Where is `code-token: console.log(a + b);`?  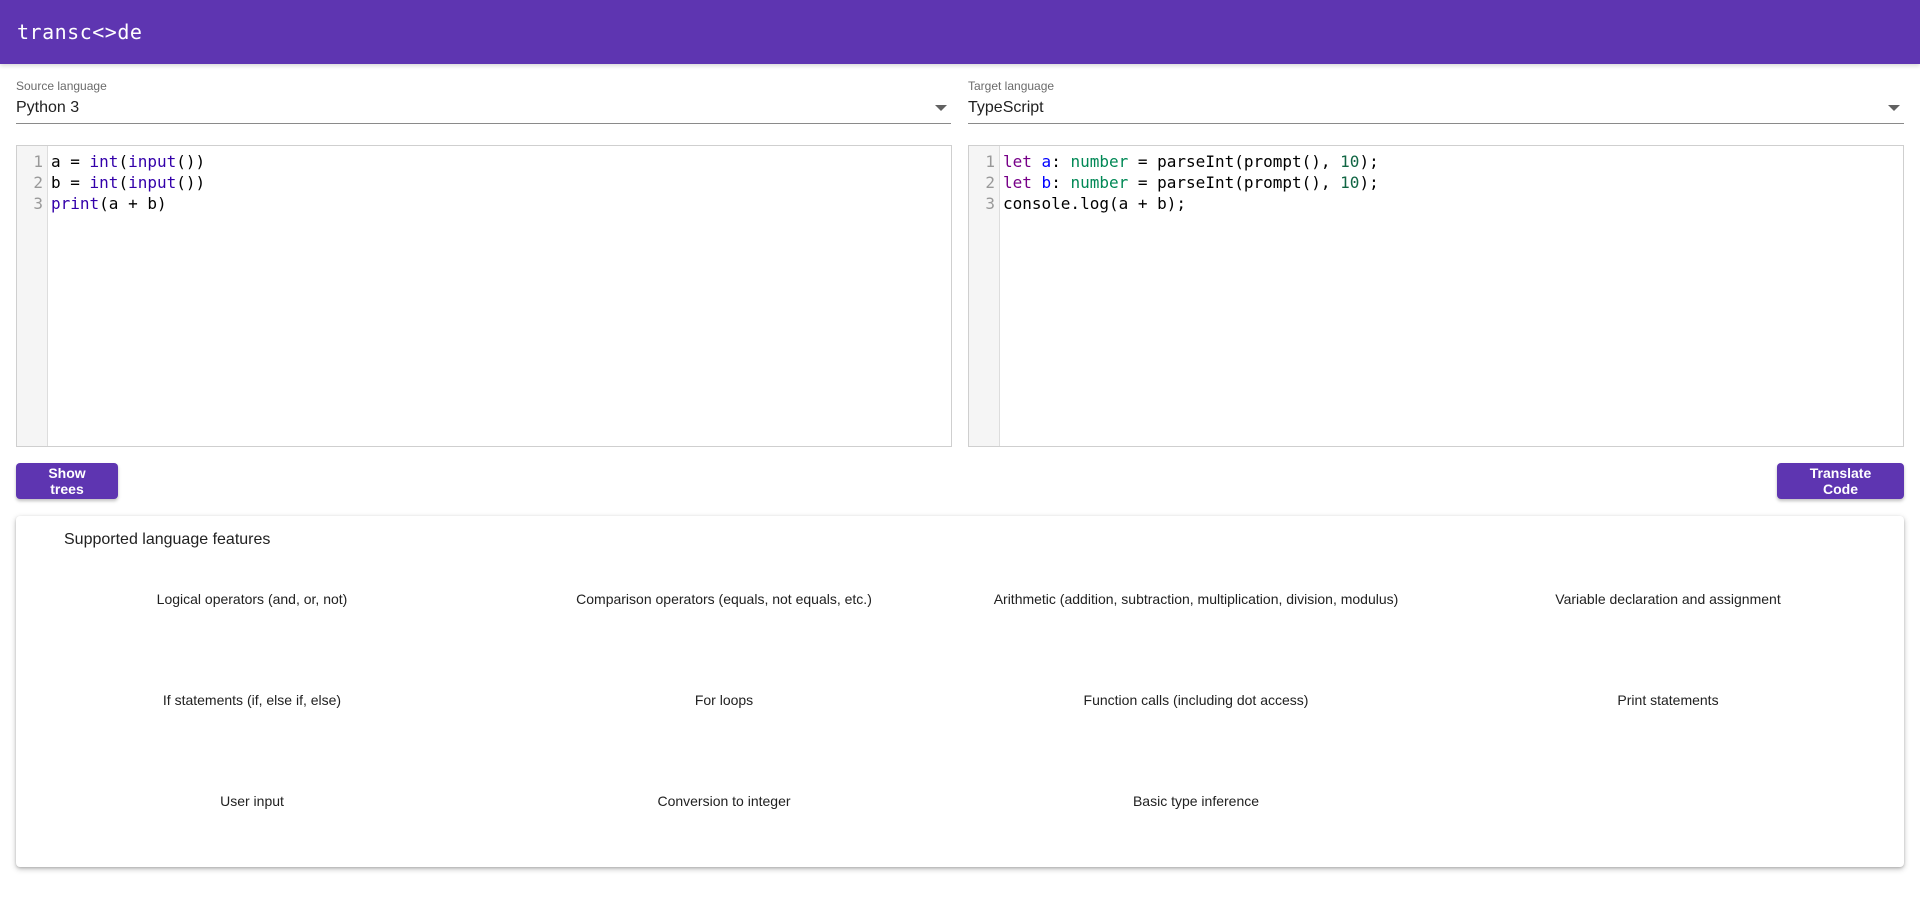 code-token: console.log(a + b); is located at coordinates (1095, 203).